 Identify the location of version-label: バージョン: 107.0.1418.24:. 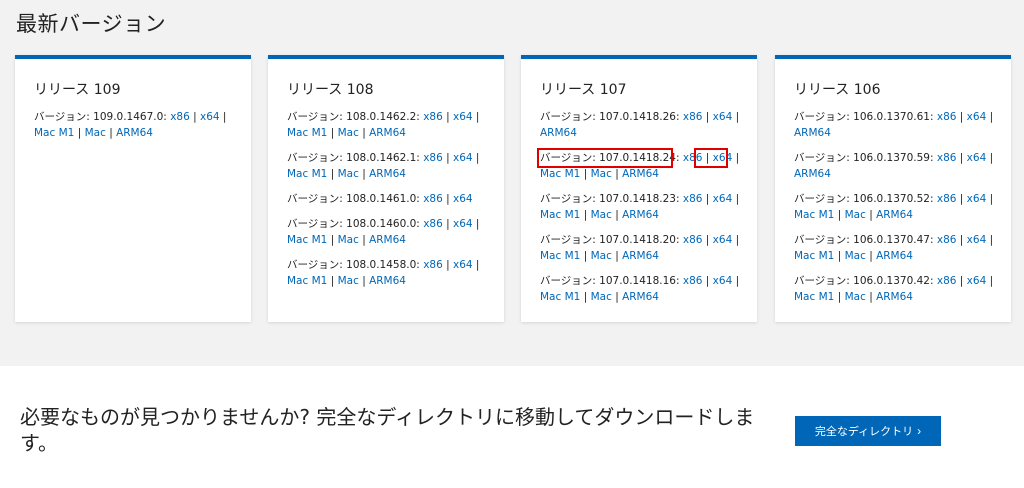
(610, 158).